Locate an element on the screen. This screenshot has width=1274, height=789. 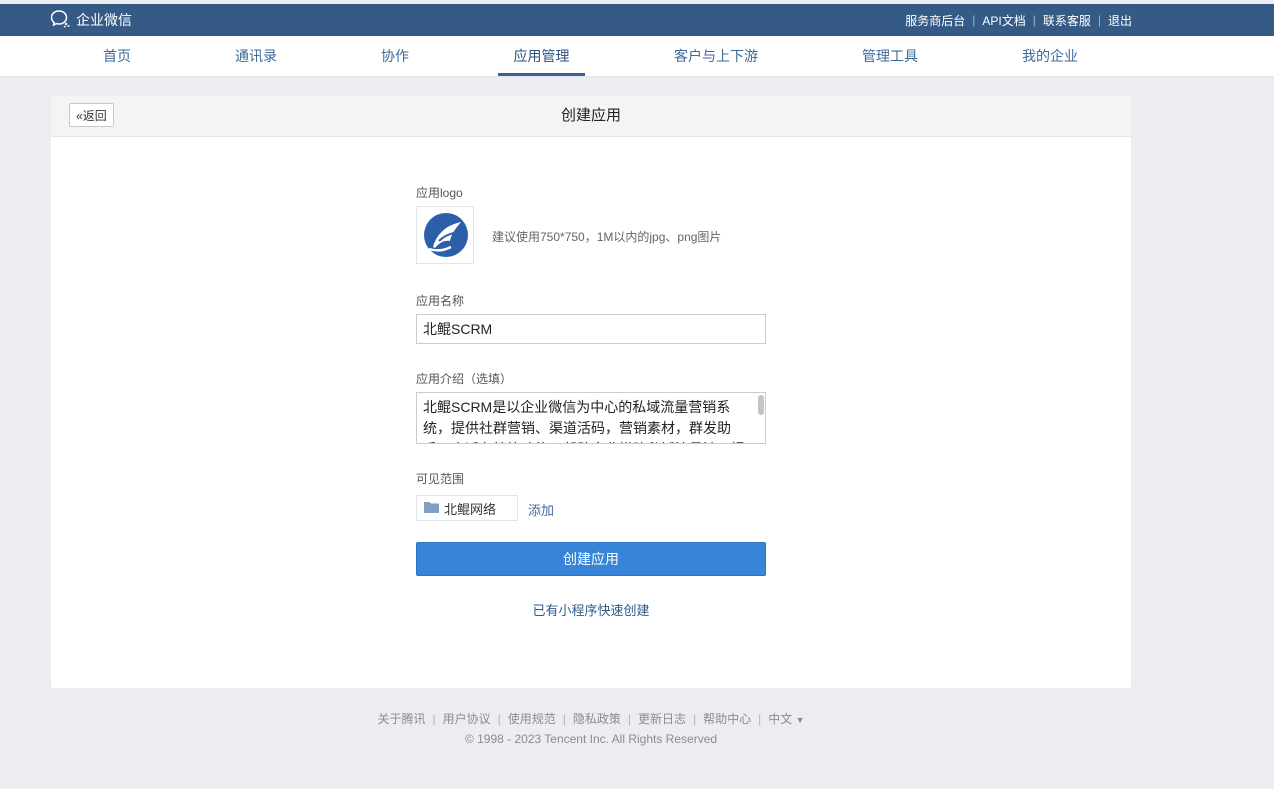
top-links: 服务商后台 | API文档 | 联系客服 | 退出 is located at coordinates (1018, 20).